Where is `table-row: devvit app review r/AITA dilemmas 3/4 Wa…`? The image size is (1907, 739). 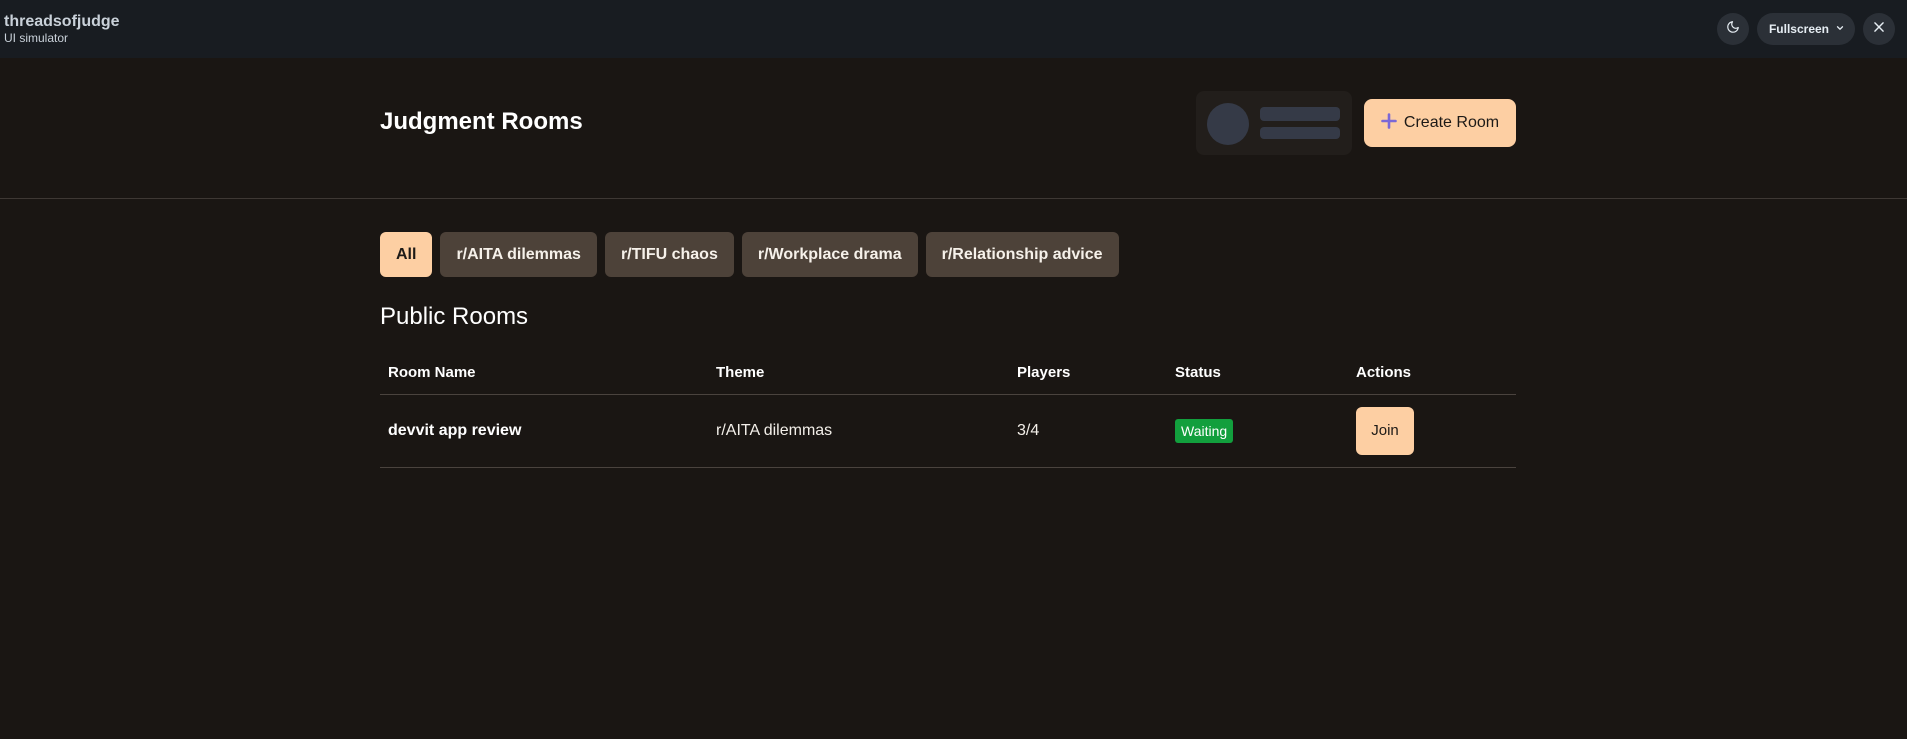
table-row: devvit app review r/AITA dilemmas 3/4 Wa… is located at coordinates (948, 431).